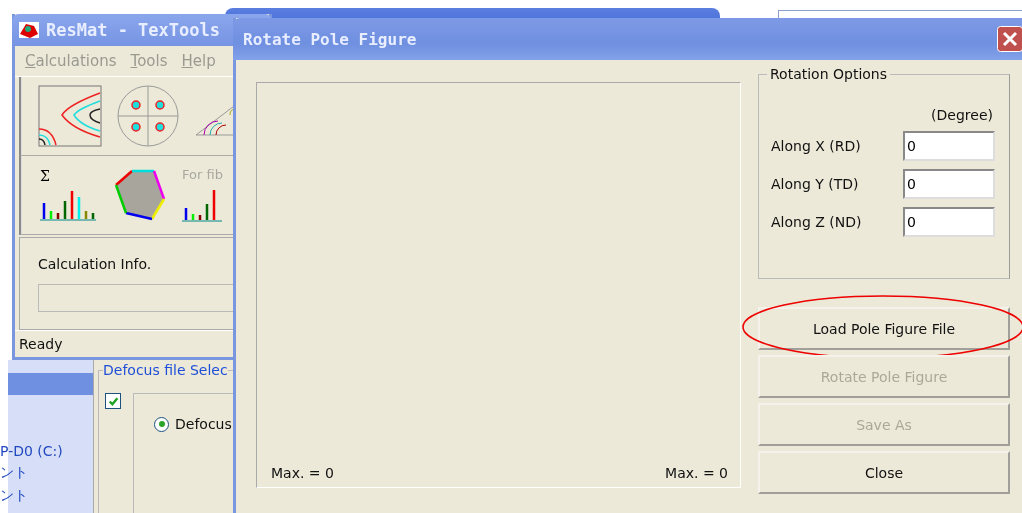 This screenshot has width=1022, height=513. What do you see at coordinates (816, 222) in the screenshot?
I see `field-label: Along Z (ND)` at bounding box center [816, 222].